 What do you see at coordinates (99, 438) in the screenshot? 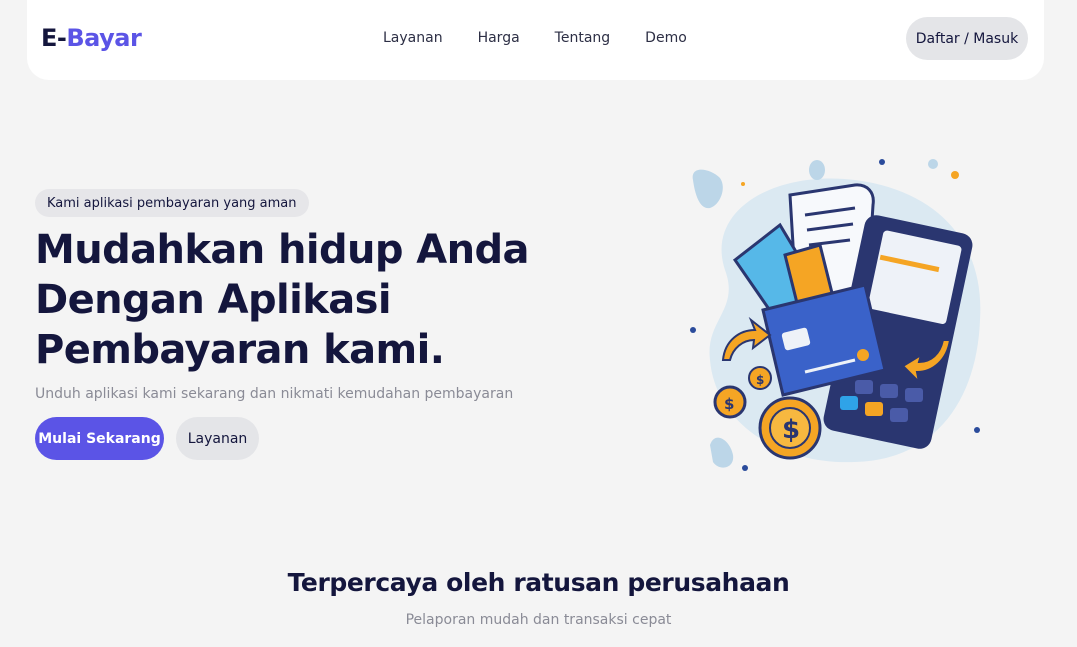
I see `start-now-button: Mulai Sekarang` at bounding box center [99, 438].